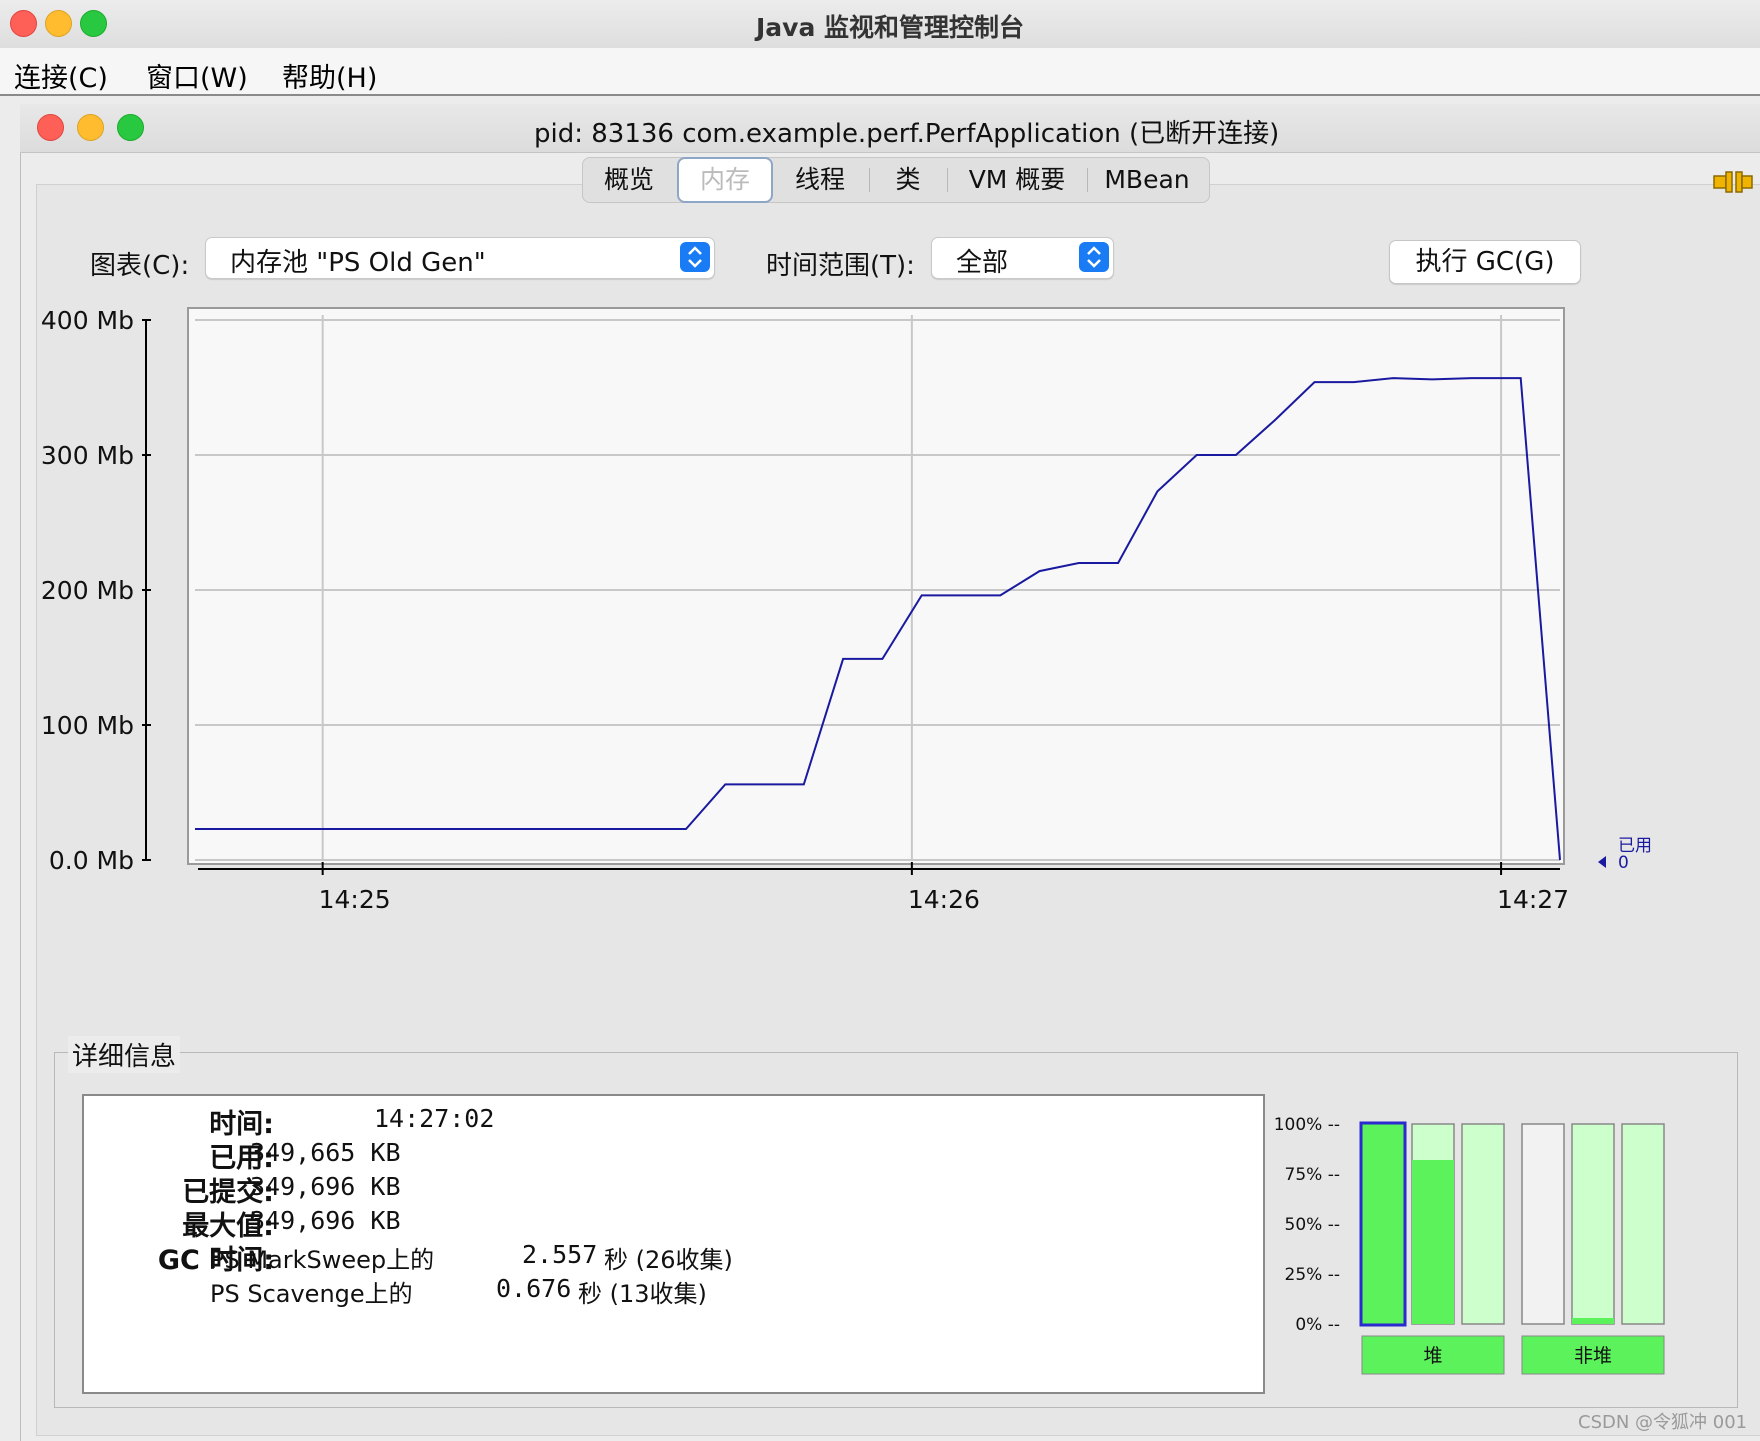 The height and width of the screenshot is (1441, 1760). What do you see at coordinates (197, 75) in the screenshot?
I see `menu-window: 窗口(W)` at bounding box center [197, 75].